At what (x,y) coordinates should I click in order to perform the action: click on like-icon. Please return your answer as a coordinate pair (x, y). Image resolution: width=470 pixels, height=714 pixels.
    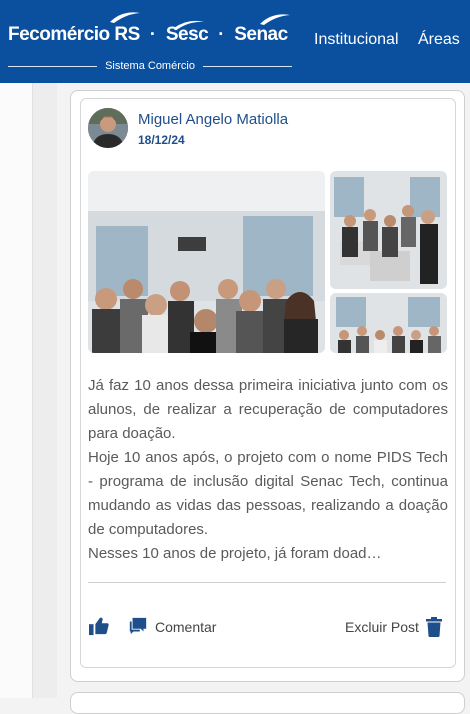
    Looking at the image, I should click on (99, 627).